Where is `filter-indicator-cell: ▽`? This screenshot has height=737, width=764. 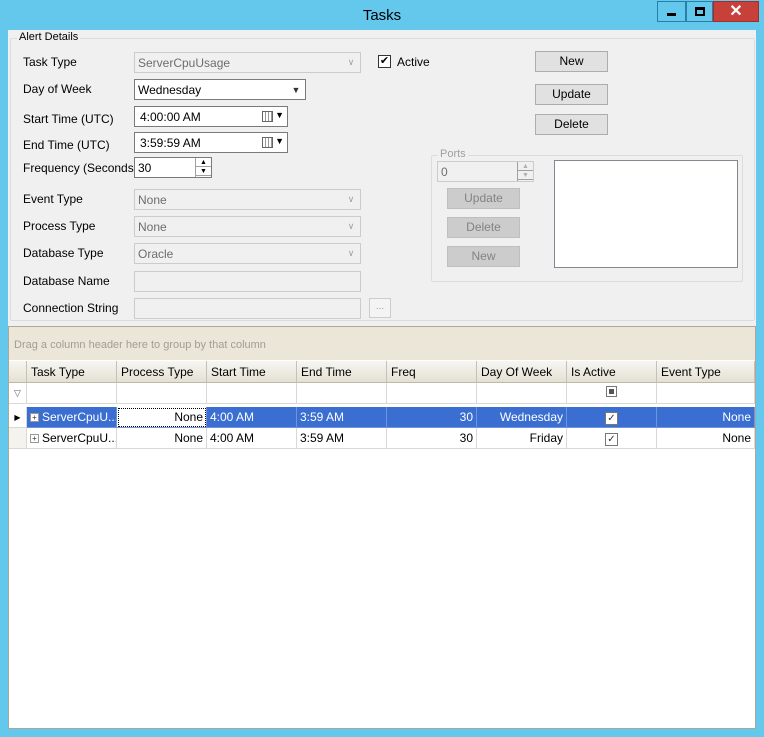
filter-indicator-cell: ▽ is located at coordinates (18, 393).